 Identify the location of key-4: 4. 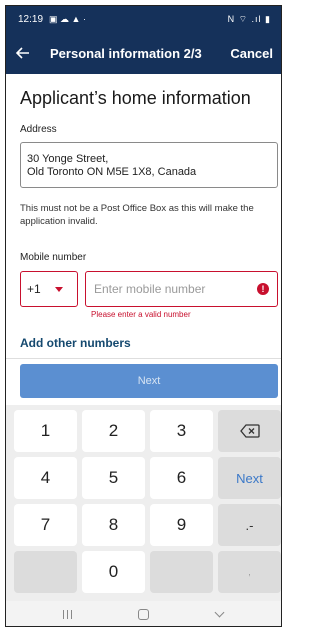
(45, 478).